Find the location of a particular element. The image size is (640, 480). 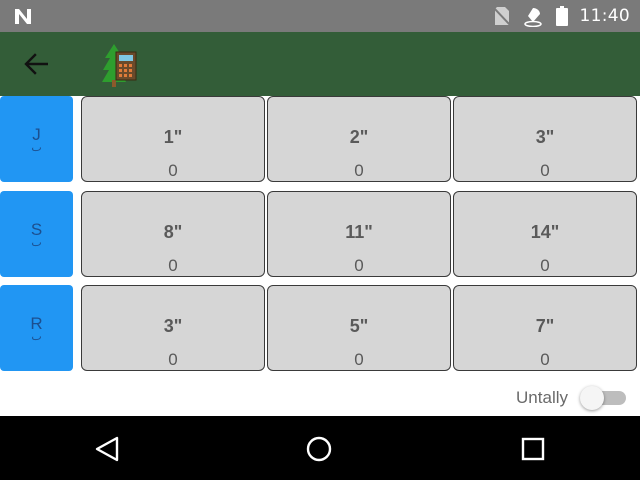

home-circle-icon is located at coordinates (319, 449).